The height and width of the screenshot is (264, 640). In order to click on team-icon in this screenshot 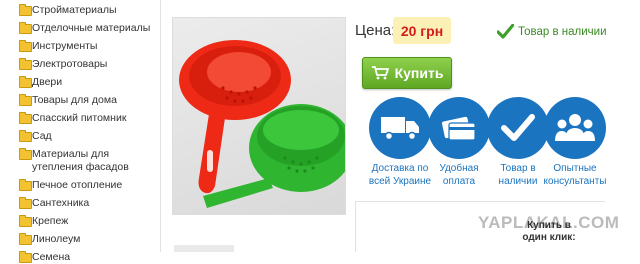, I will do `click(575, 128)`.